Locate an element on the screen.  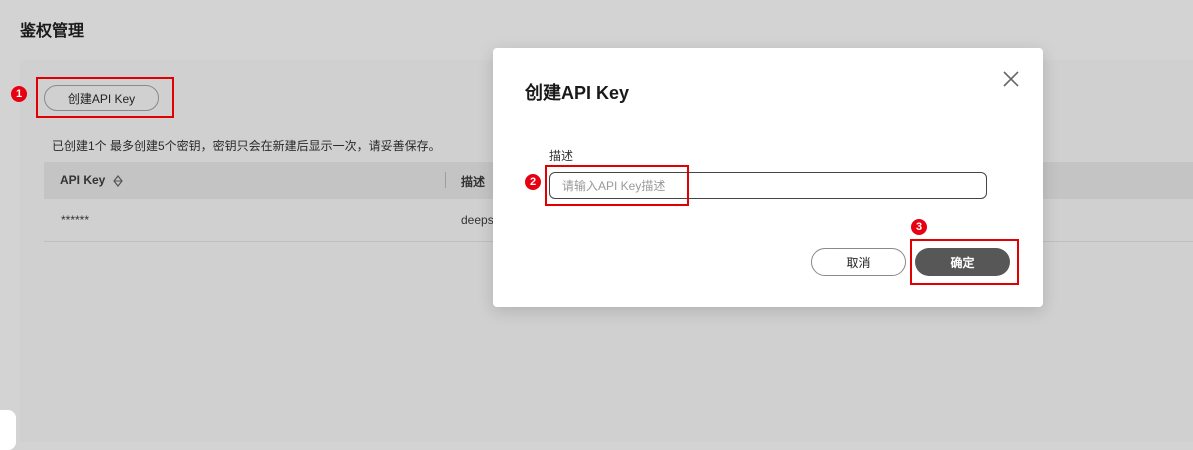
page-title: 鉴权管理 is located at coordinates (52, 31).